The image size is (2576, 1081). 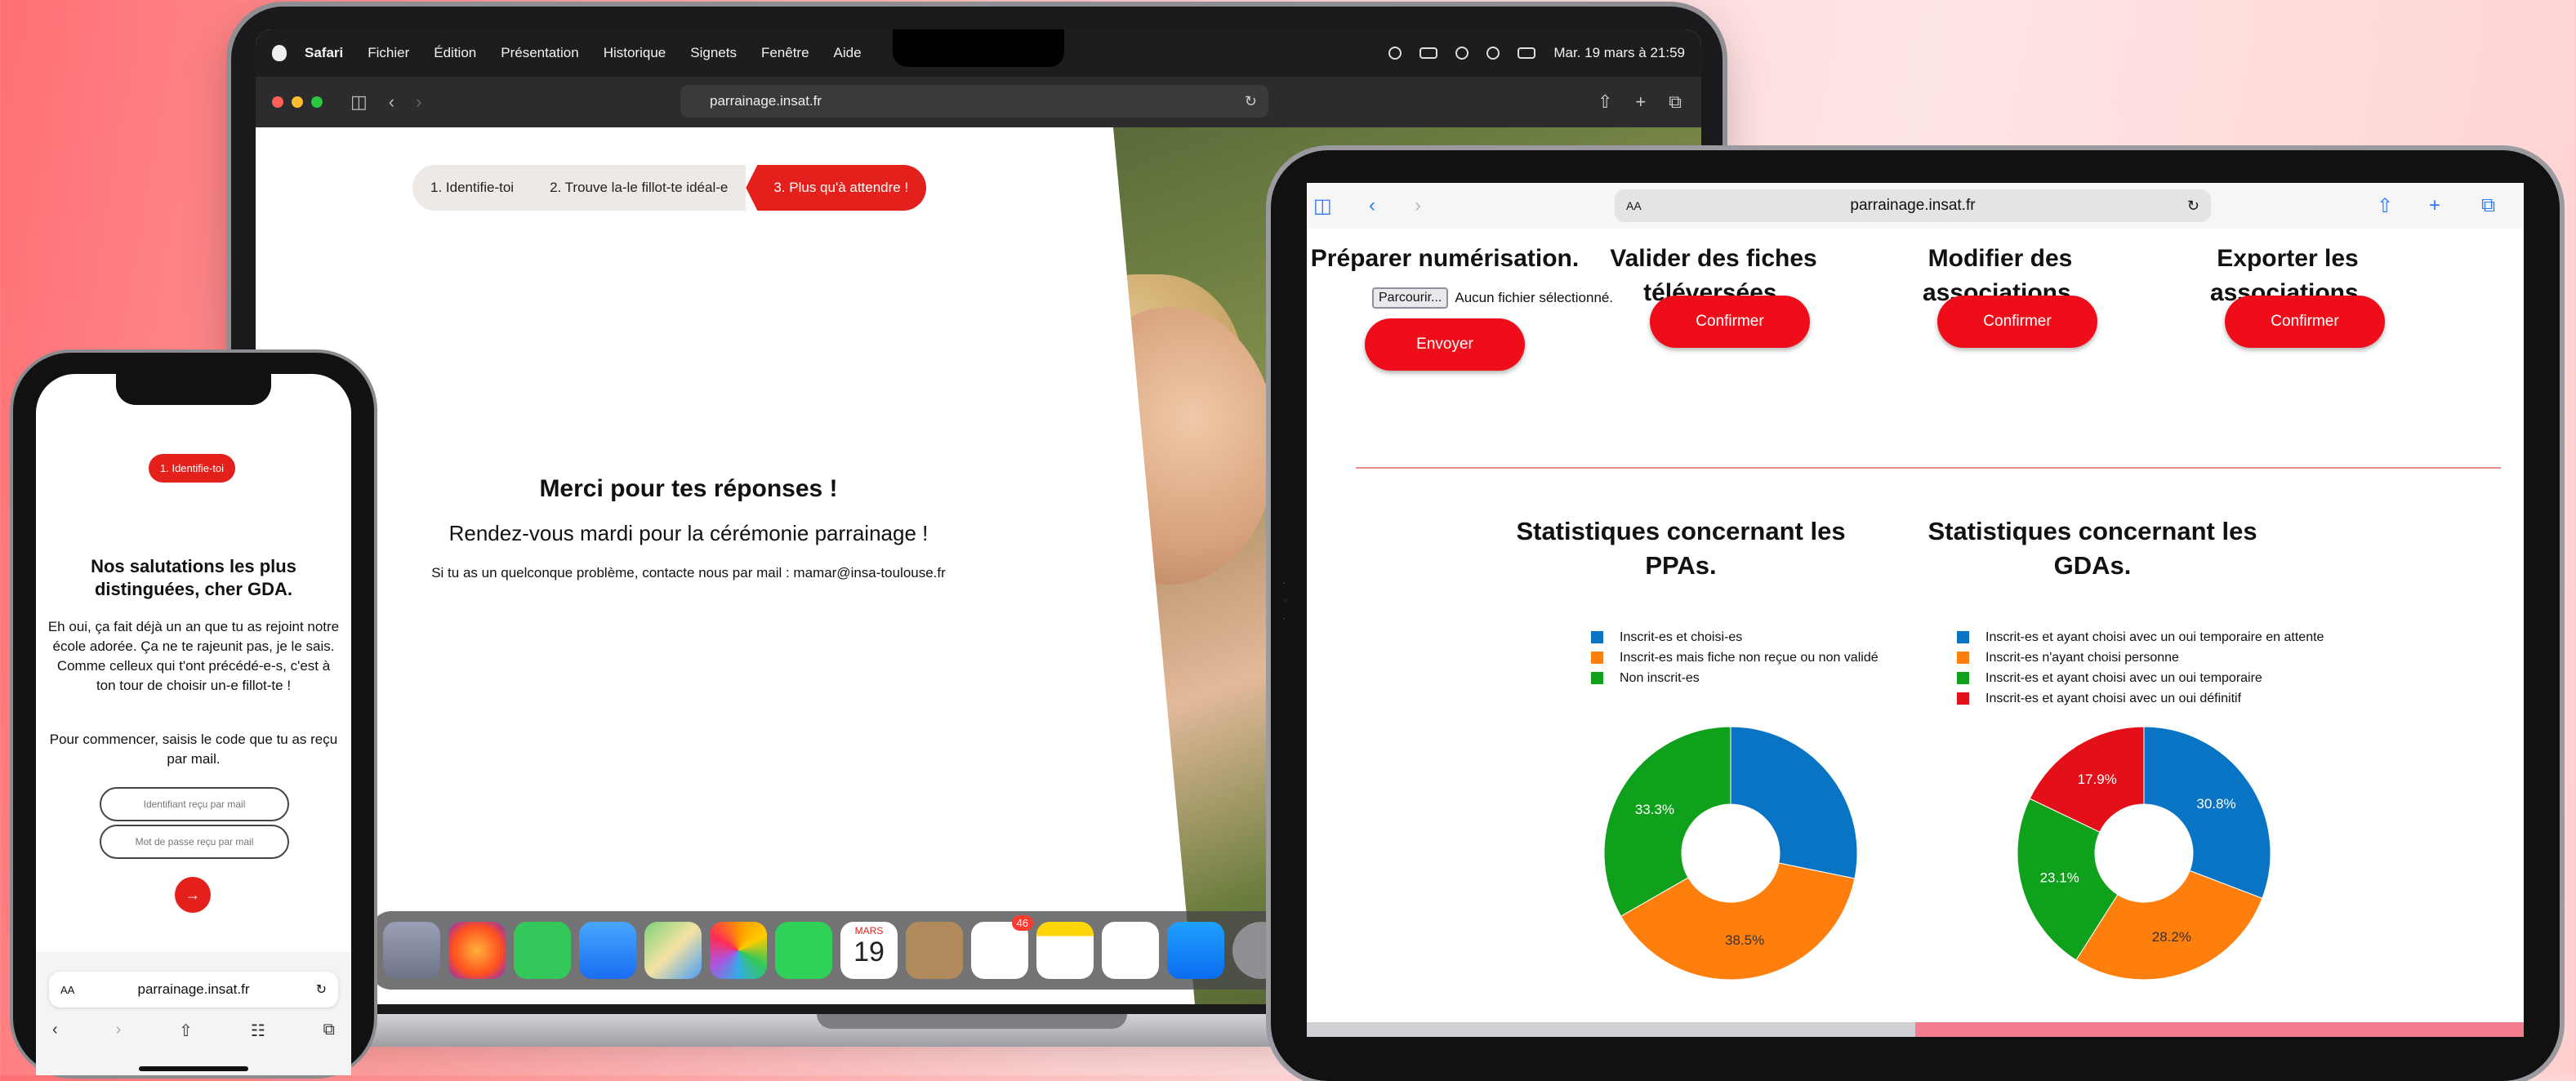 What do you see at coordinates (2017, 322) in the screenshot?
I see `confirm-modify-button: Confirmer` at bounding box center [2017, 322].